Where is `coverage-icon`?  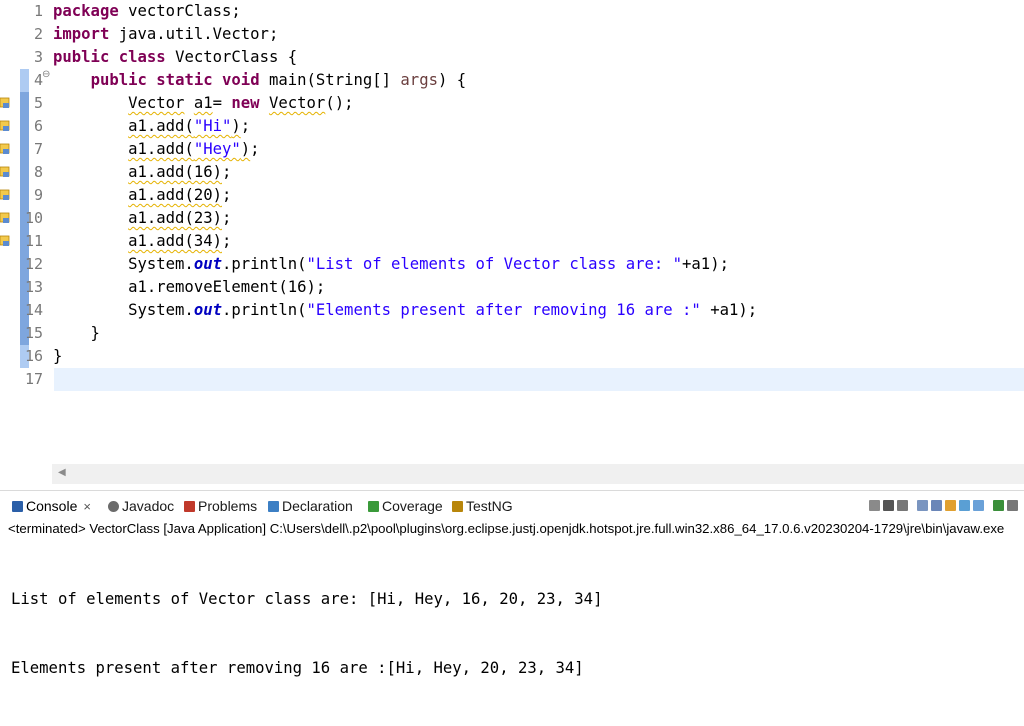 coverage-icon is located at coordinates (373, 506).